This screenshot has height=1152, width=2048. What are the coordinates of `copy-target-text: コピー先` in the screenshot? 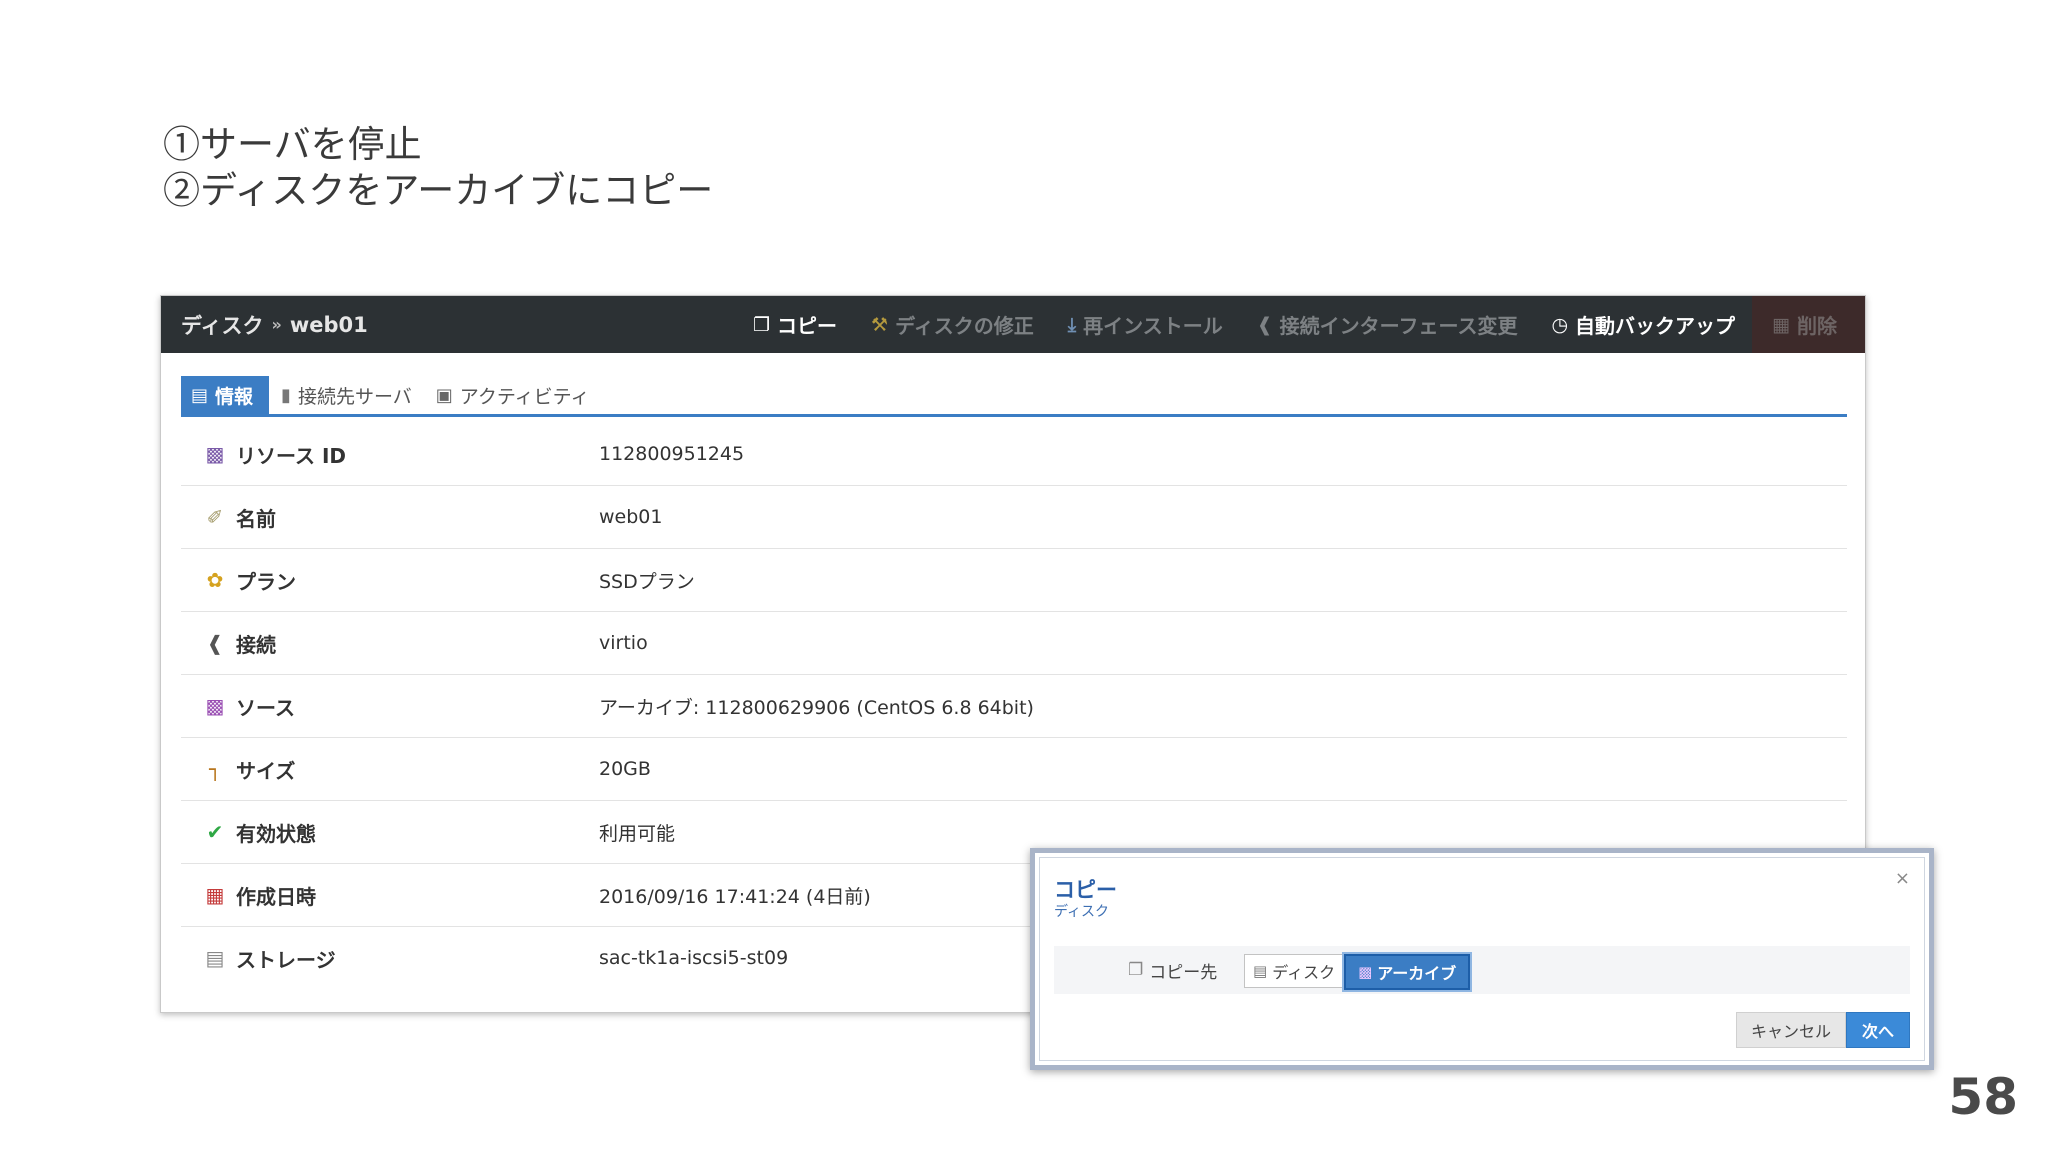 It's located at (1183, 972).